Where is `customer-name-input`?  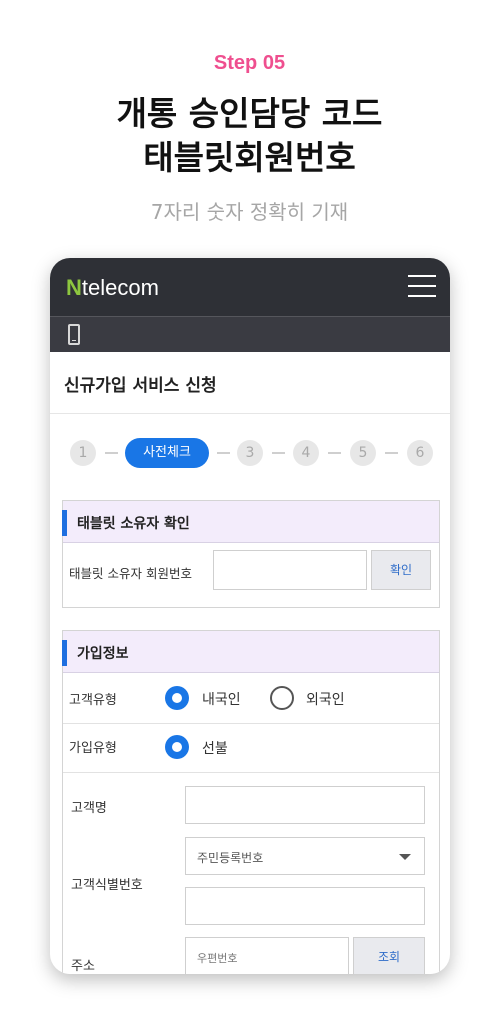
customer-name-input is located at coordinates (305, 805).